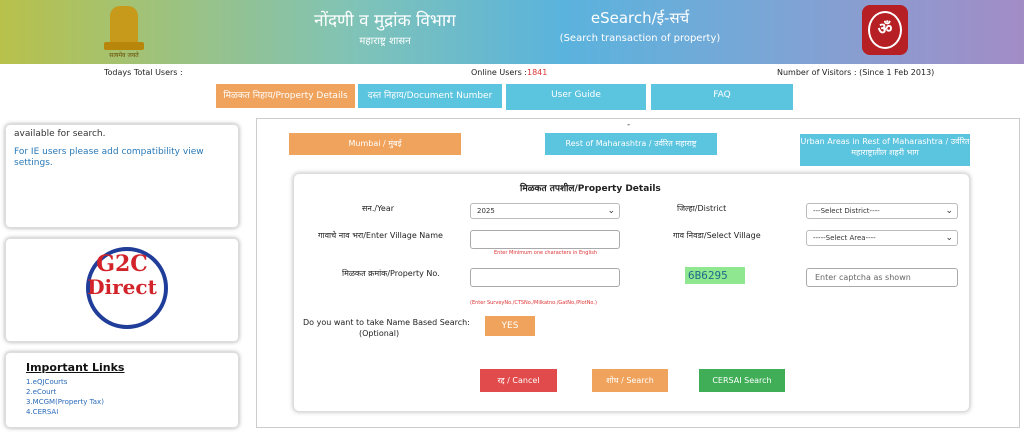 Image resolution: width=1024 pixels, height=436 pixels. Describe the element at coordinates (430, 96) in the screenshot. I see `tab-document-number: दस्त निहाय/Document Number` at that location.